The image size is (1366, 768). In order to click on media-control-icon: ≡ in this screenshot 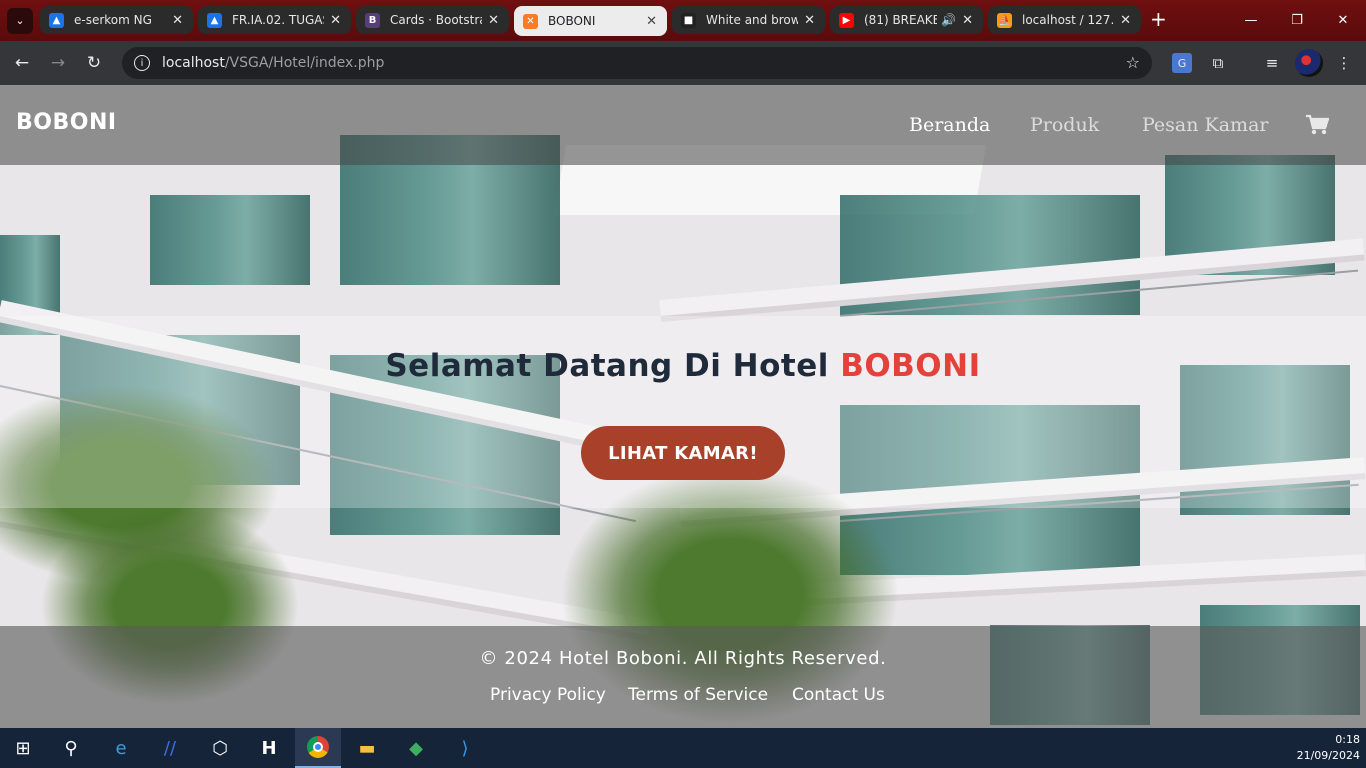, I will do `click(1272, 63)`.